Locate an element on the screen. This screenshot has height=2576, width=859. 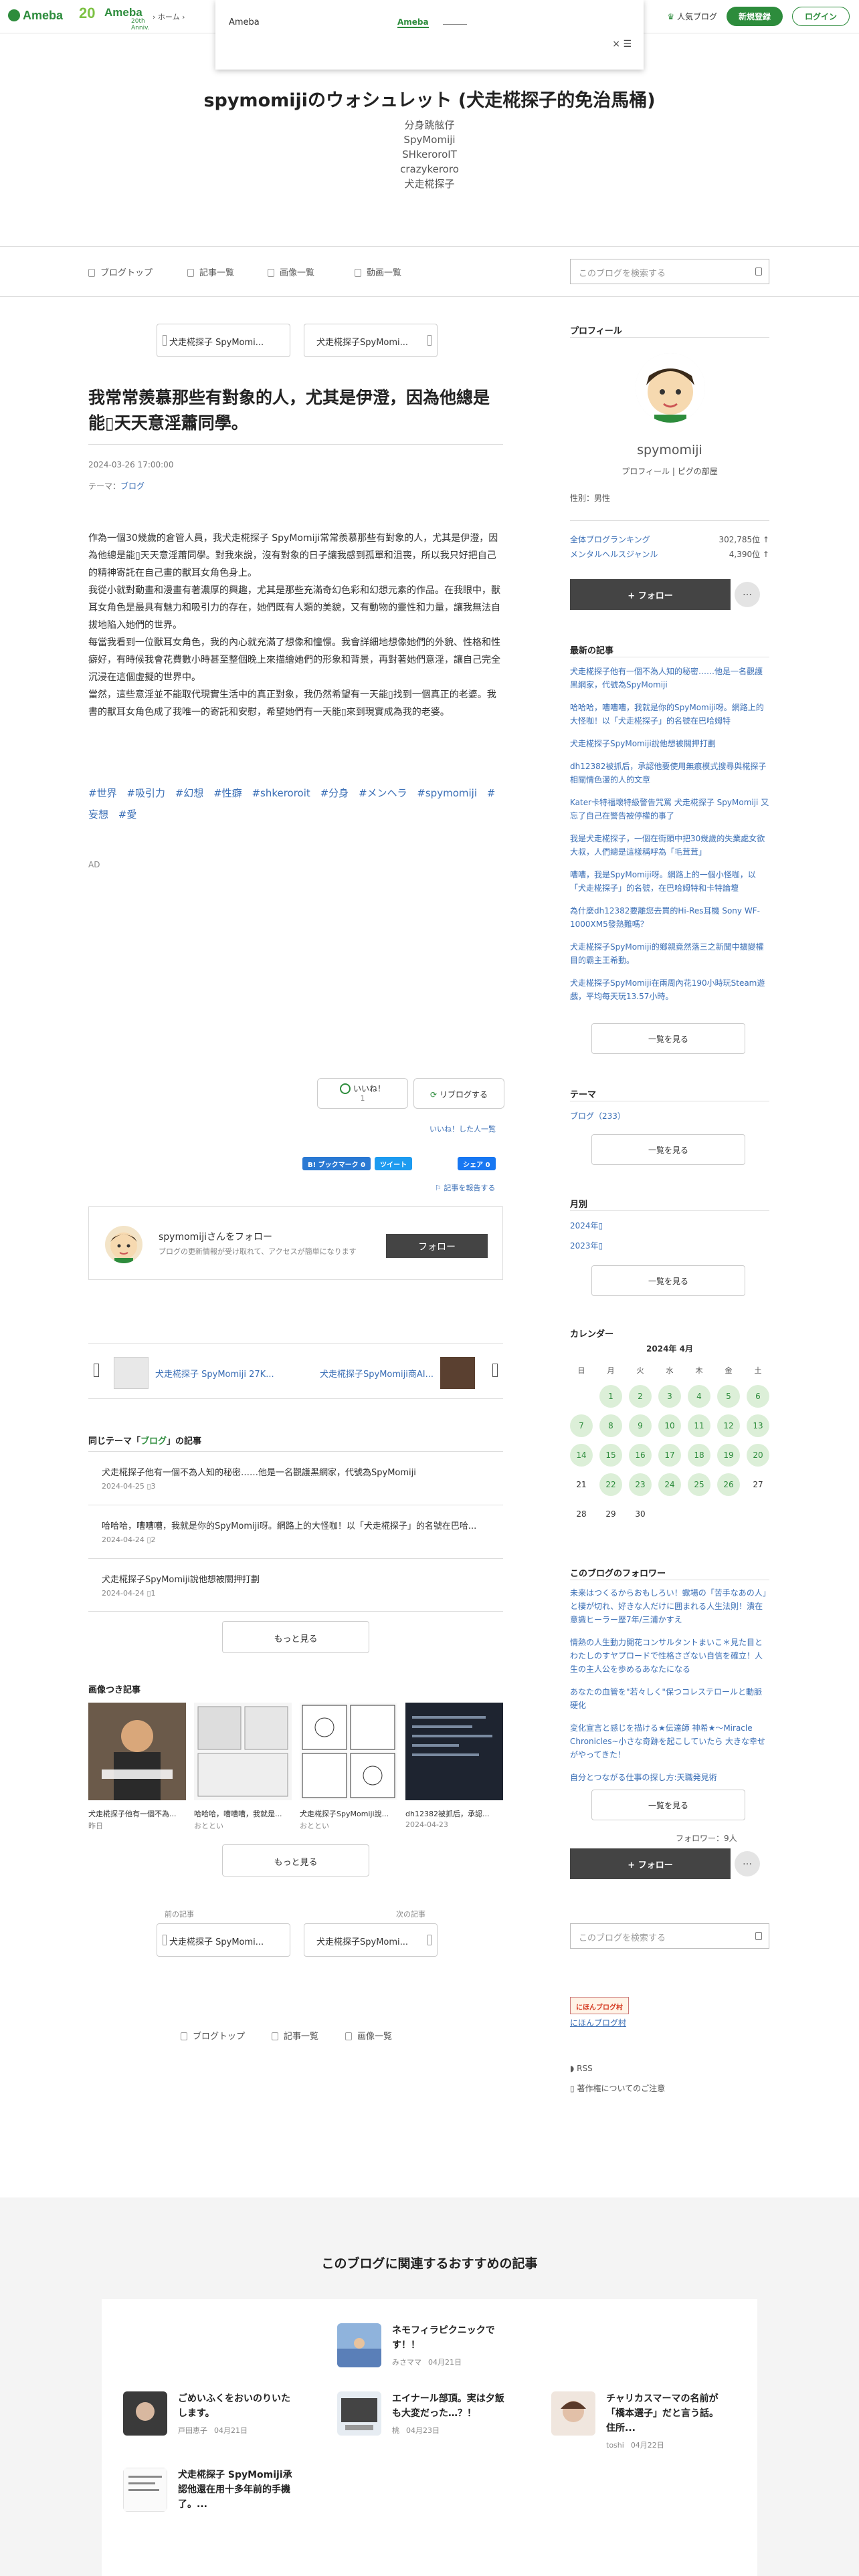
same-theme-more-button: もっと見る is located at coordinates (296, 1637).